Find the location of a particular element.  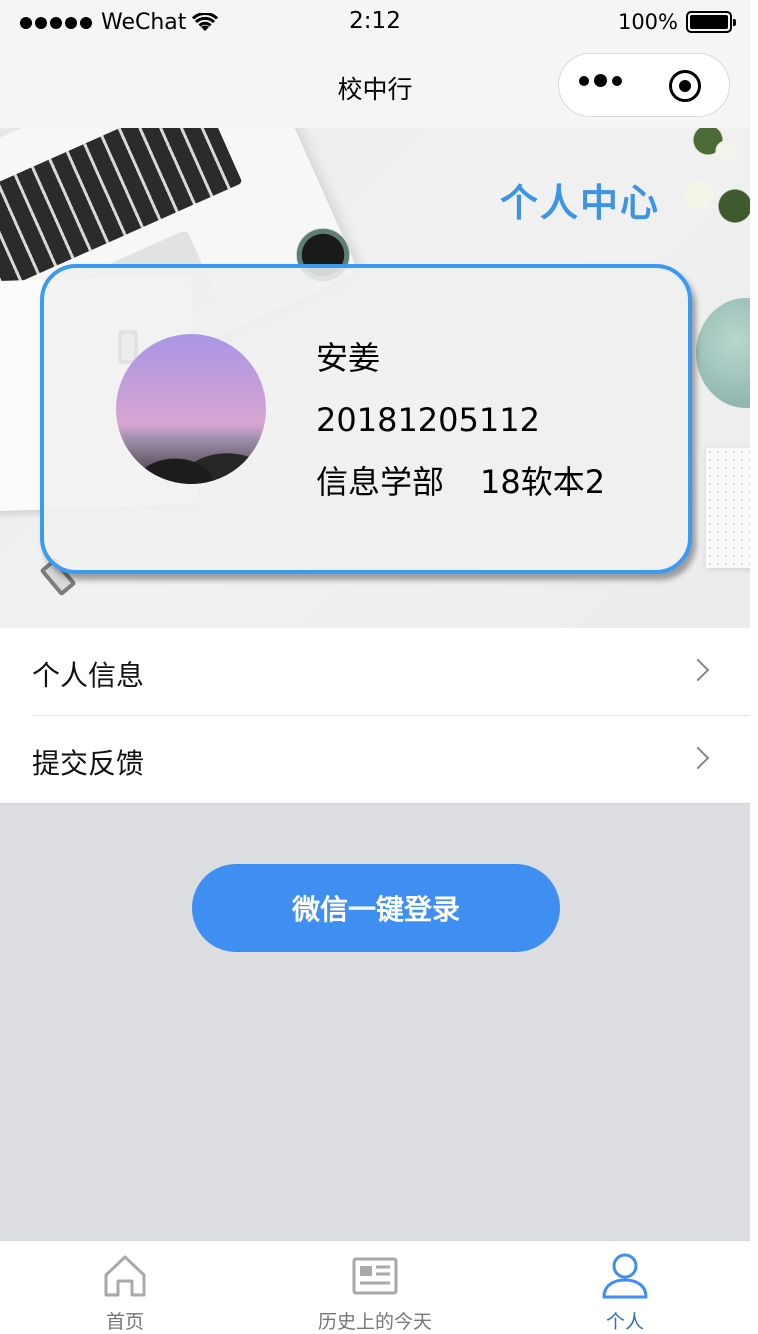

close-mini-program-icon is located at coordinates (685, 86).